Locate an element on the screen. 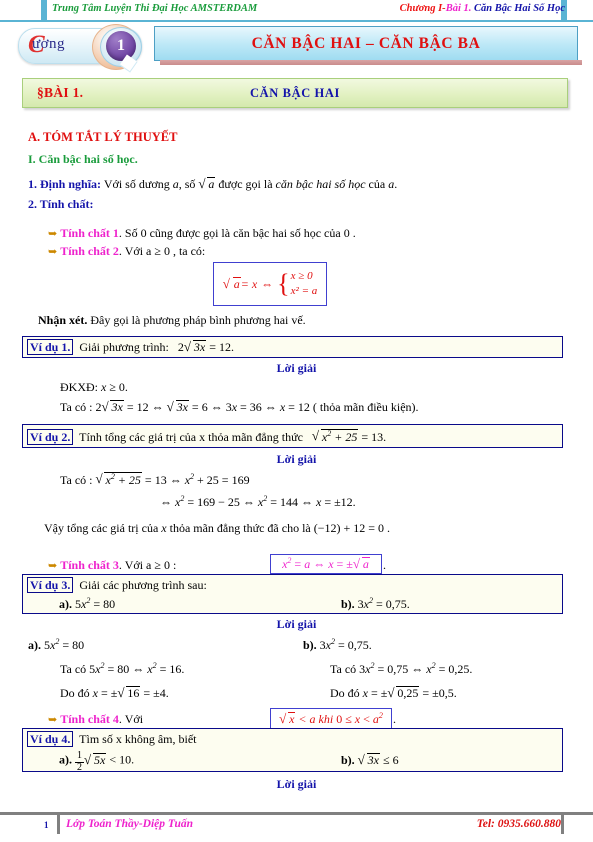  header-tab-left is located at coordinates (44, 10).